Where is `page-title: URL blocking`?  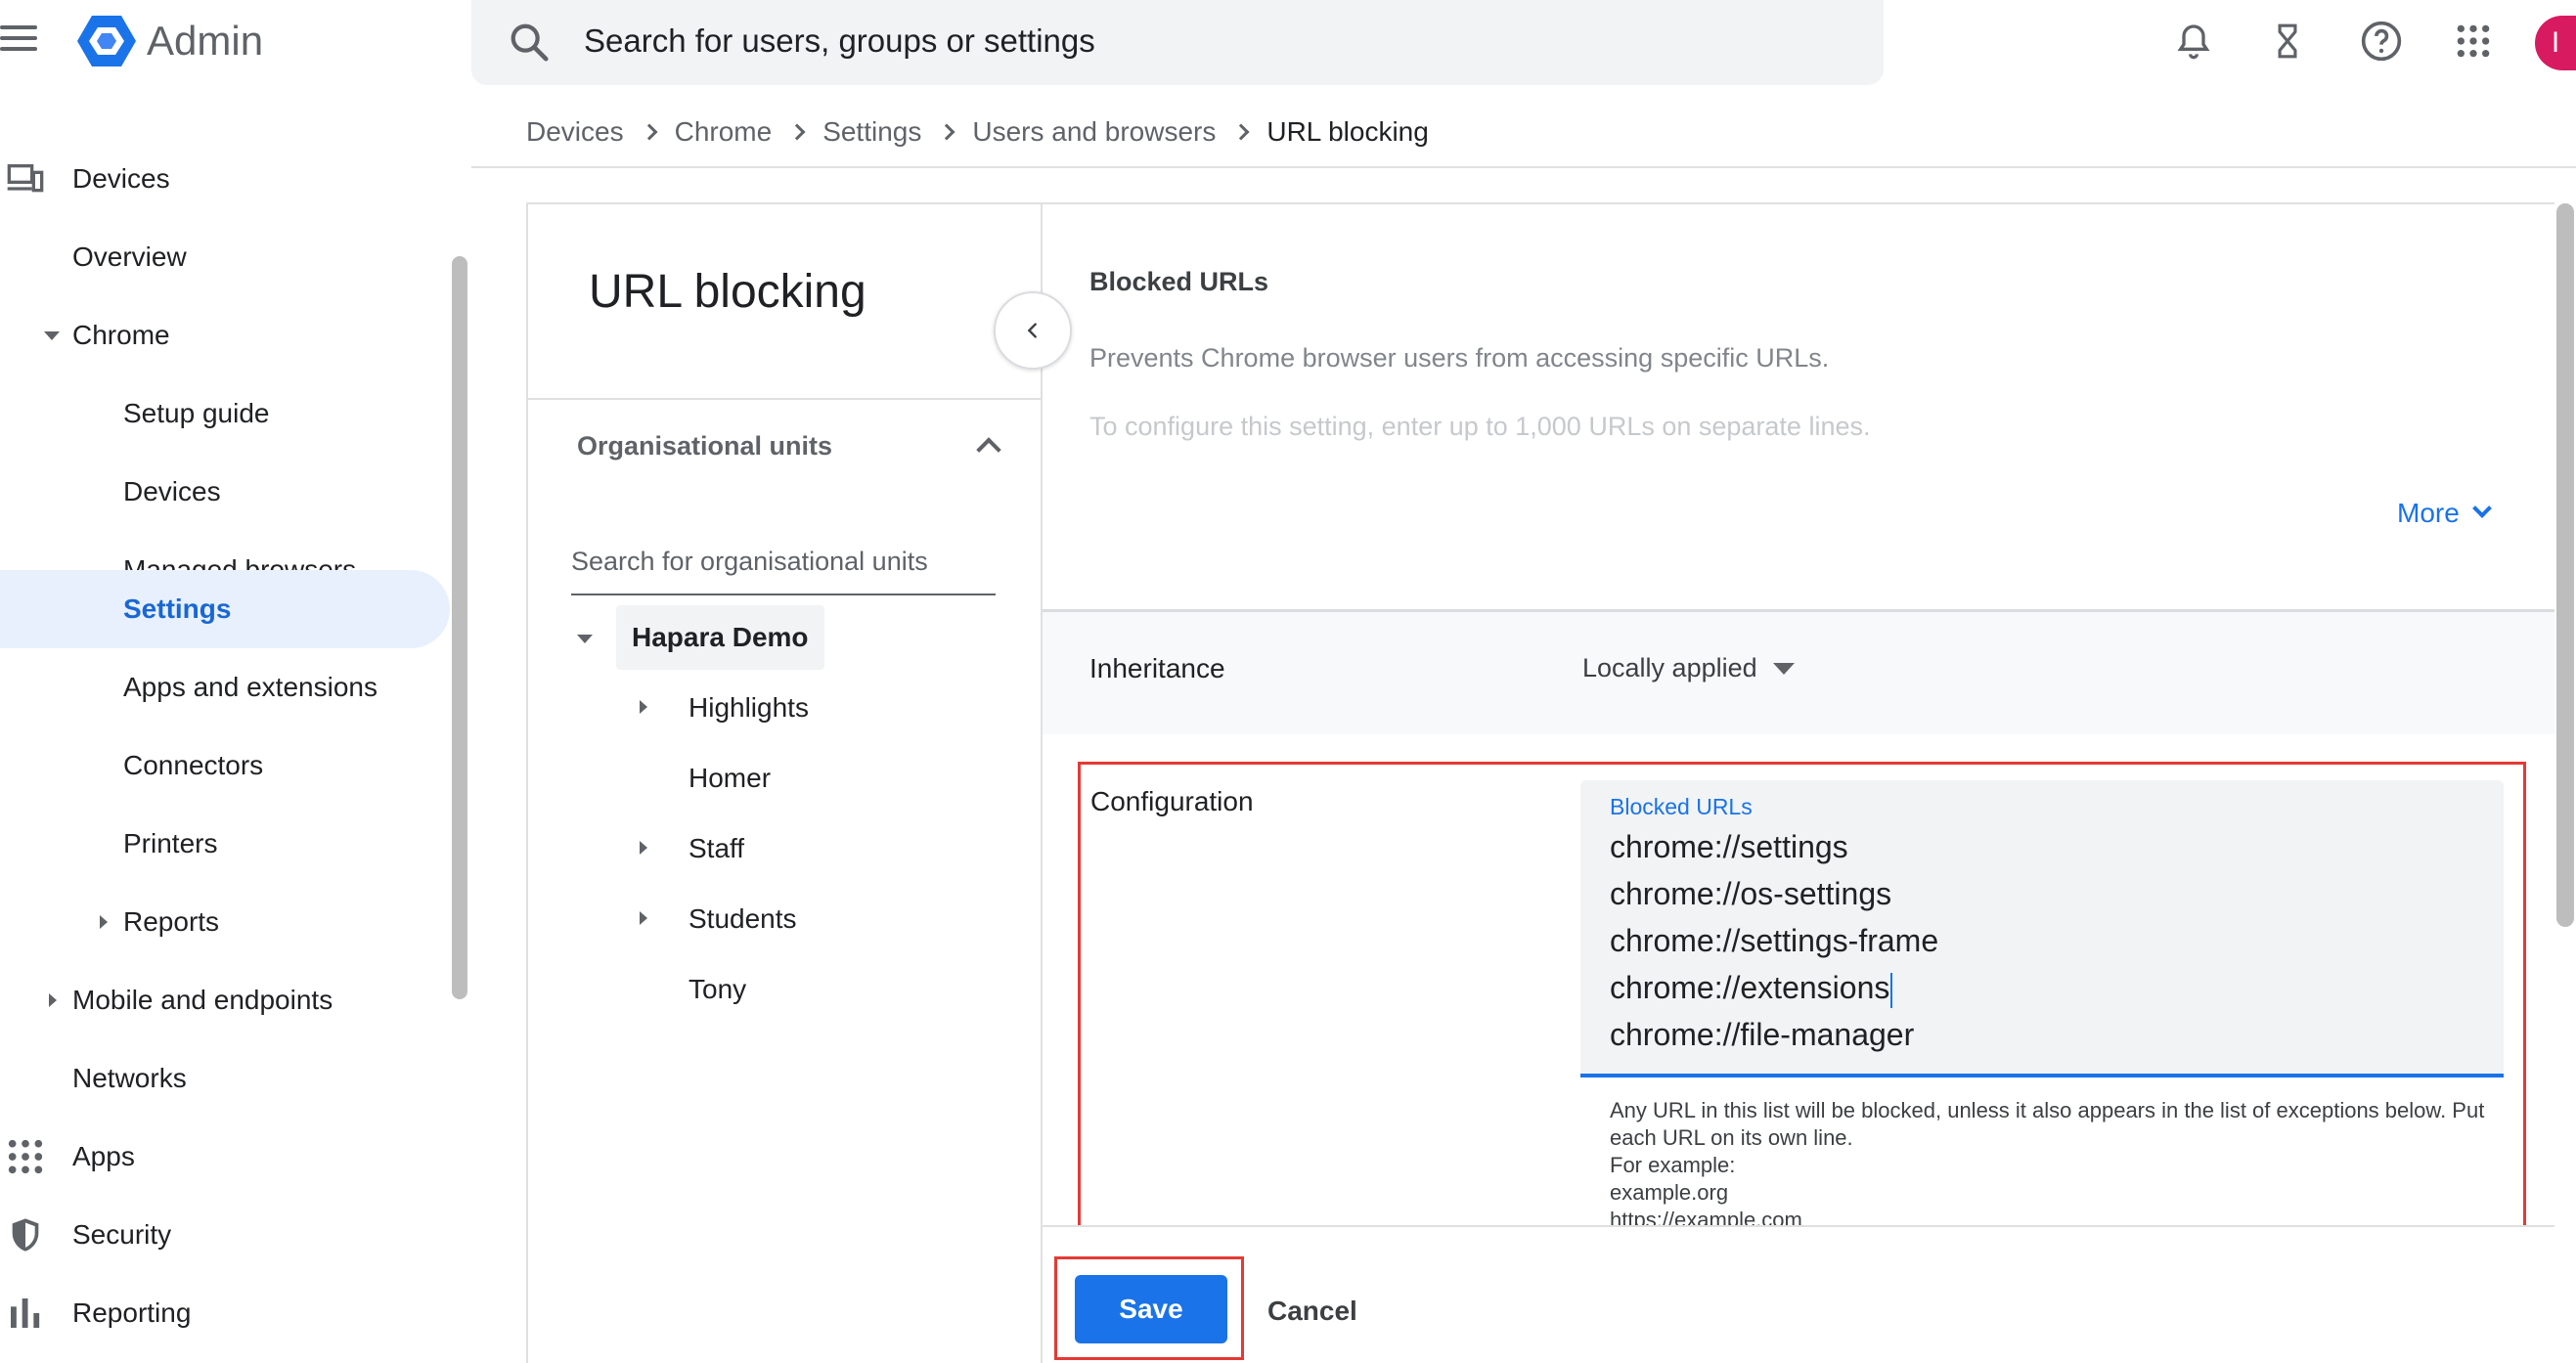
page-title: URL blocking is located at coordinates (727, 292).